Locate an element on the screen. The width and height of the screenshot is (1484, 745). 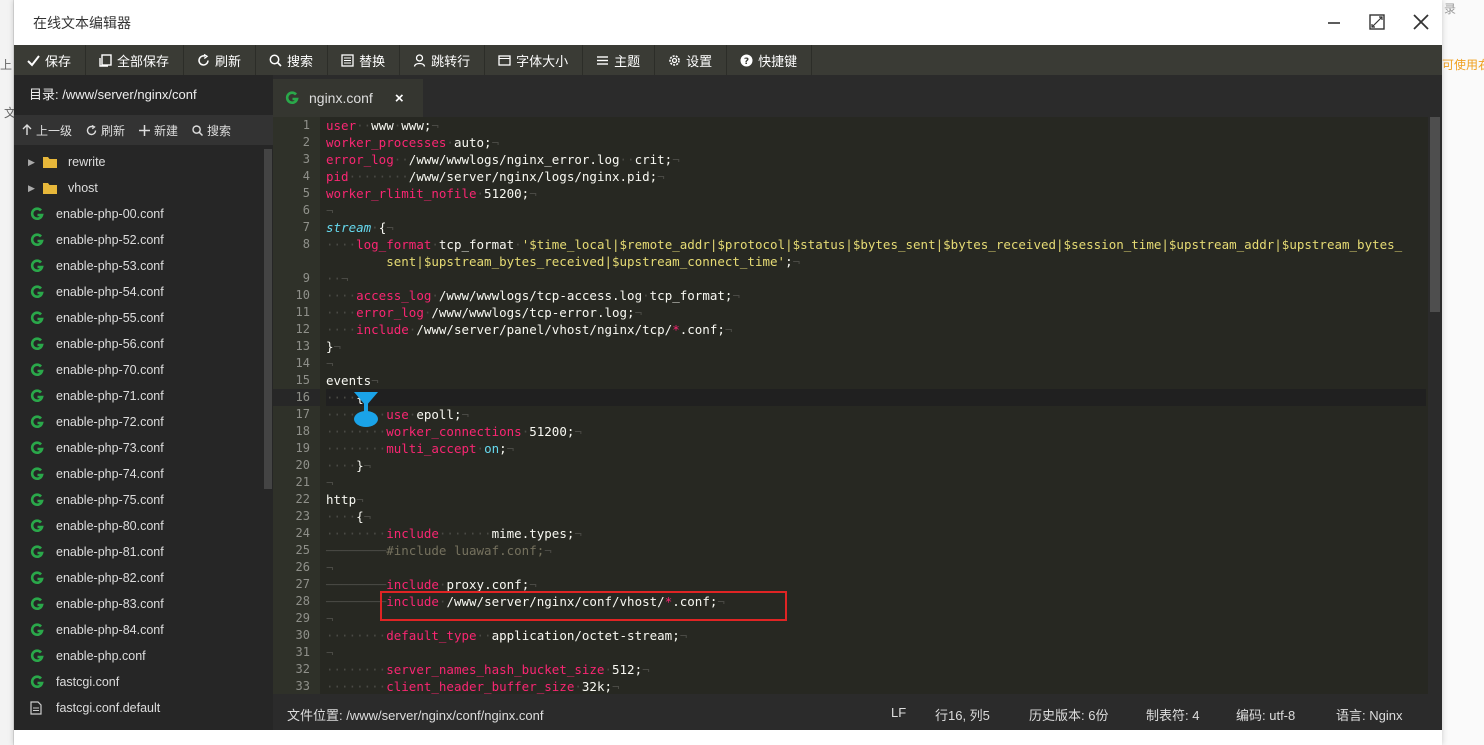
tree-file: enable-php-54.conf is located at coordinates (139, 292).